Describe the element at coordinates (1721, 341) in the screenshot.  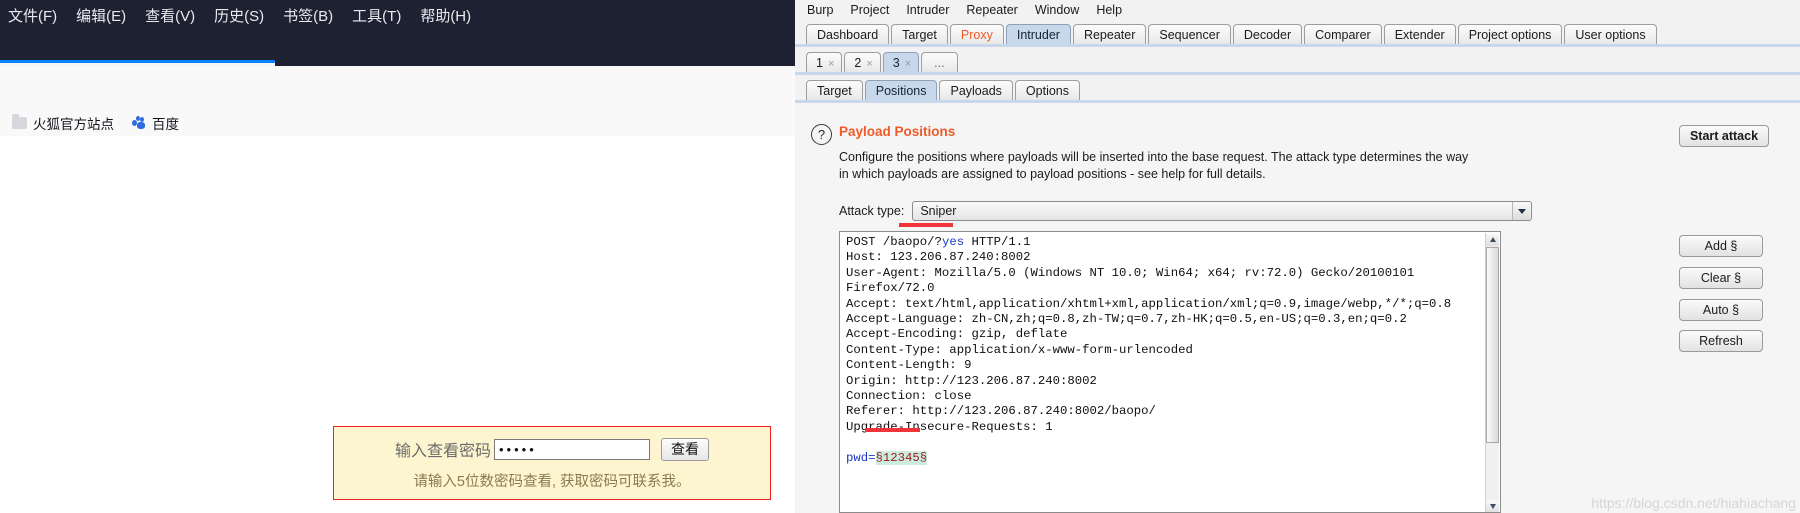
I see `refresh-button: Refresh` at that location.